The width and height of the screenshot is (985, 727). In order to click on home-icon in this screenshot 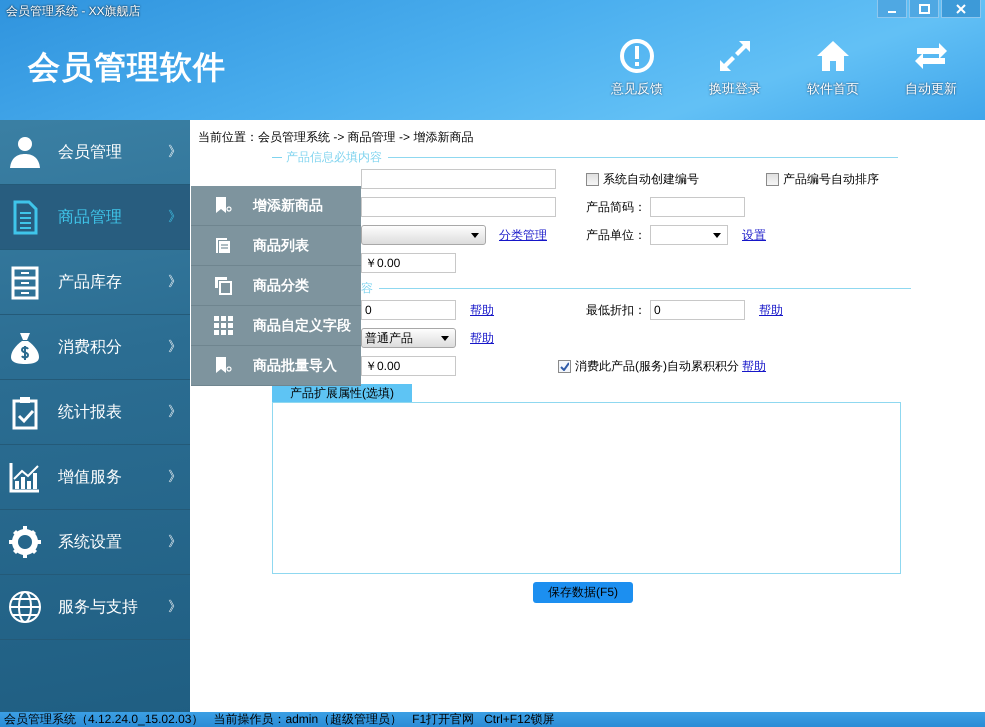, I will do `click(833, 56)`.